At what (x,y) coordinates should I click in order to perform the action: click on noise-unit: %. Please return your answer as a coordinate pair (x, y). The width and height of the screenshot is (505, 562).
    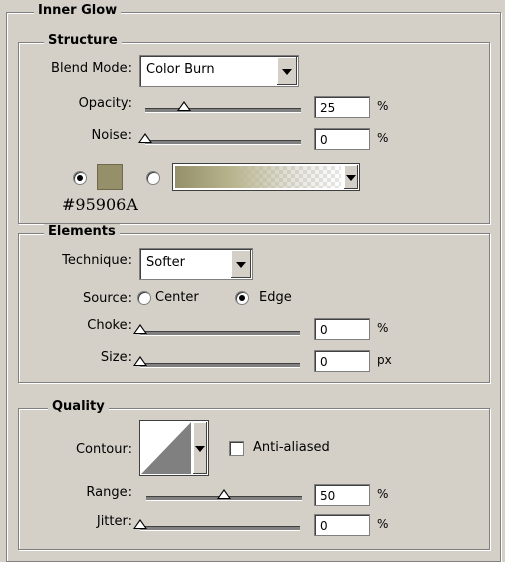
    Looking at the image, I should click on (383, 138).